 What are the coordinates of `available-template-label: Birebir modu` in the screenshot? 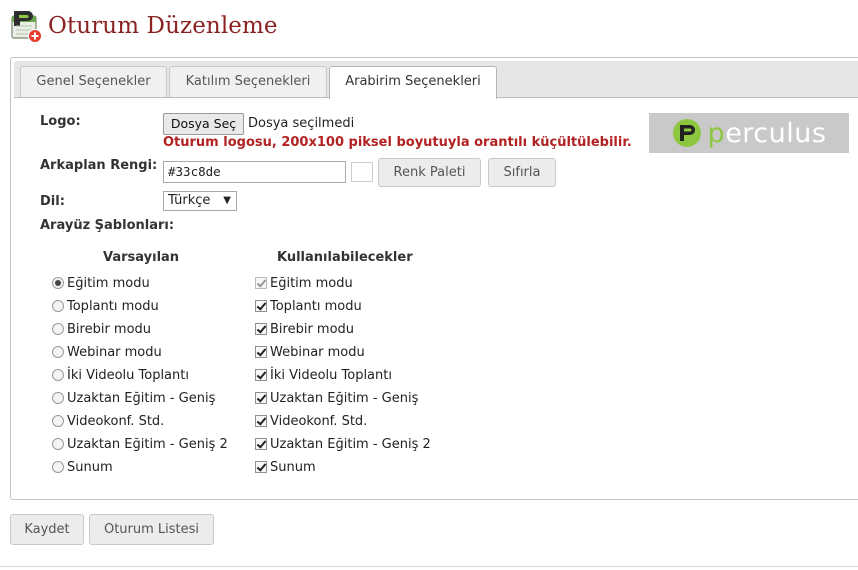 It's located at (312, 329).